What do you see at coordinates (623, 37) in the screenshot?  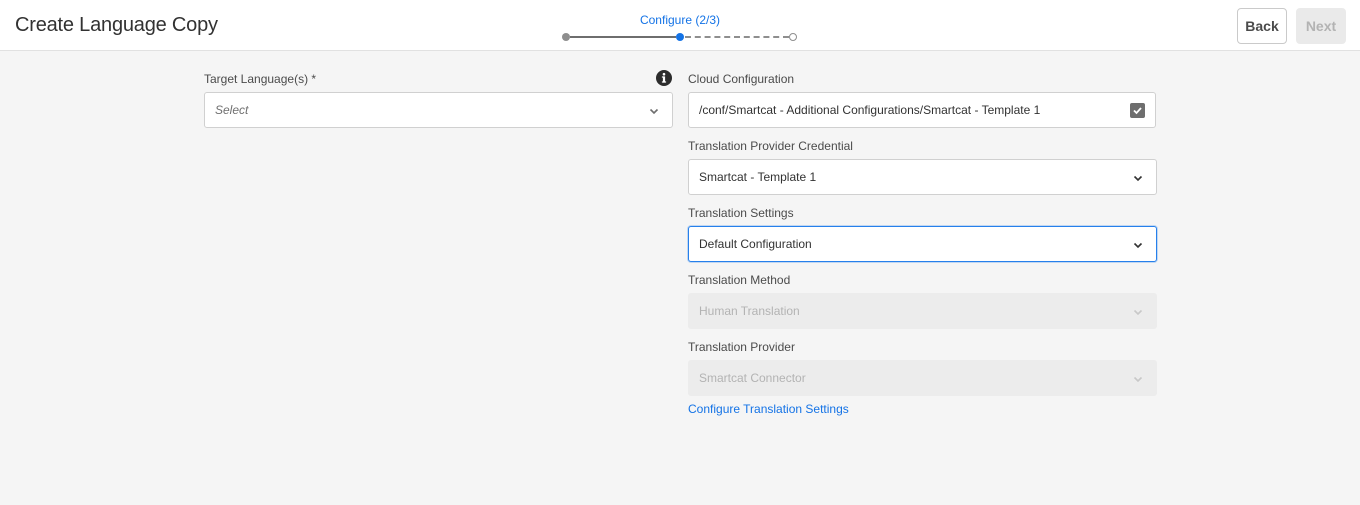 I see `progress-line-complete` at bounding box center [623, 37].